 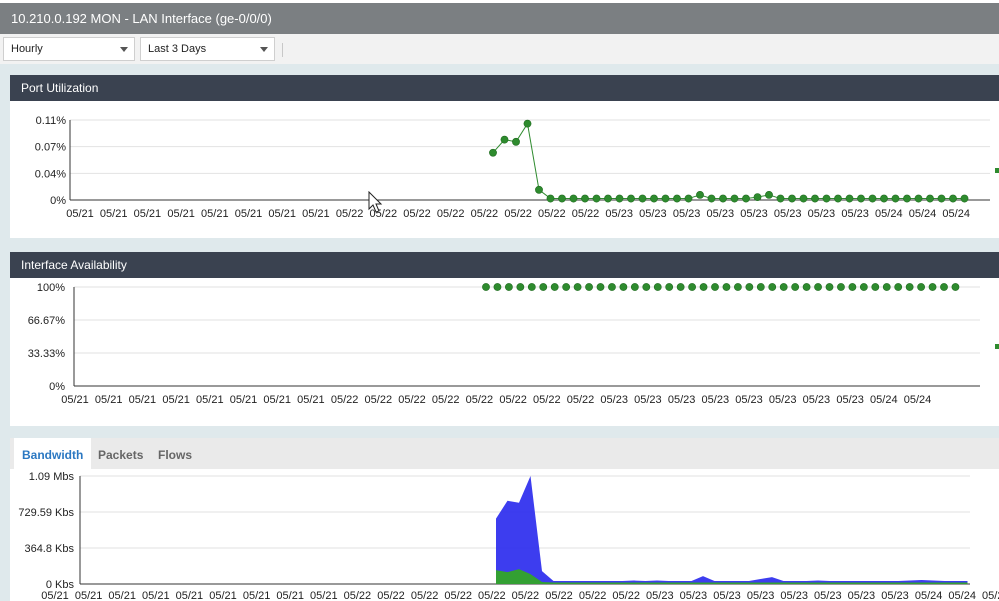 I want to click on tab-bandwidth: Bandwidth, so click(x=52, y=453).